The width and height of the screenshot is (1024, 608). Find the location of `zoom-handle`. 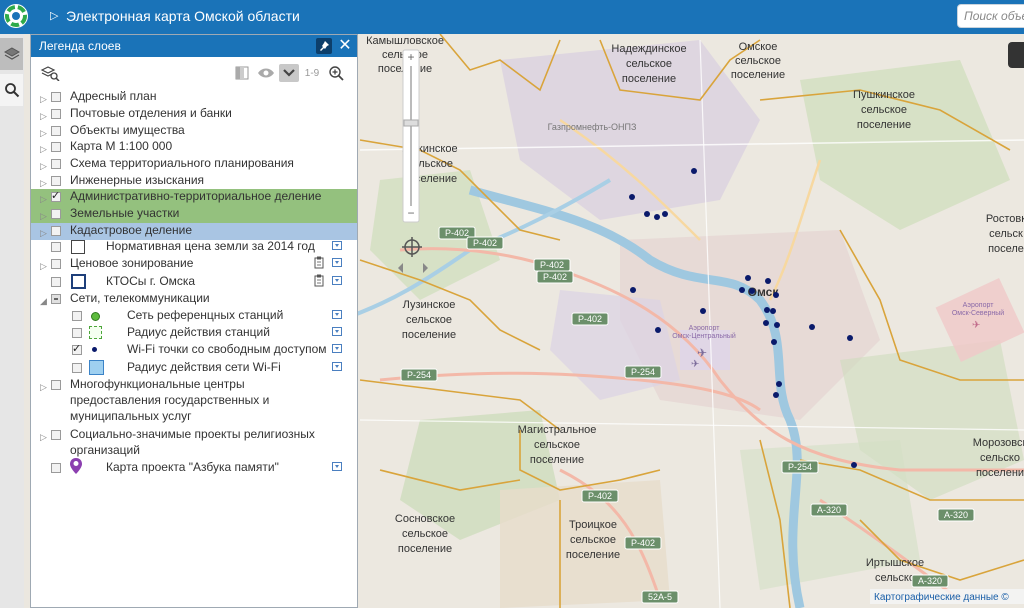

zoom-handle is located at coordinates (411, 123).